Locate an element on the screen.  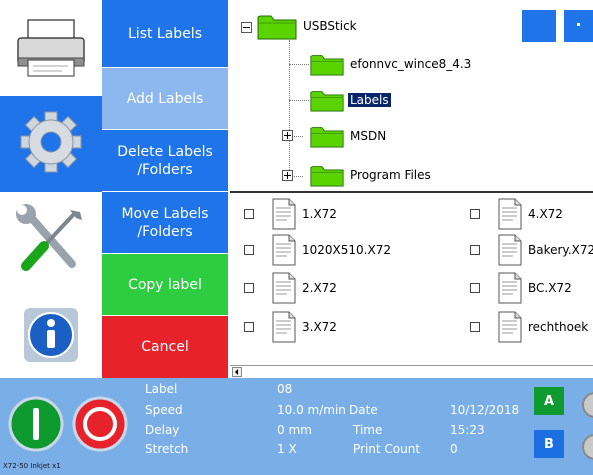
file-name: 4.X72 is located at coordinates (545, 214).